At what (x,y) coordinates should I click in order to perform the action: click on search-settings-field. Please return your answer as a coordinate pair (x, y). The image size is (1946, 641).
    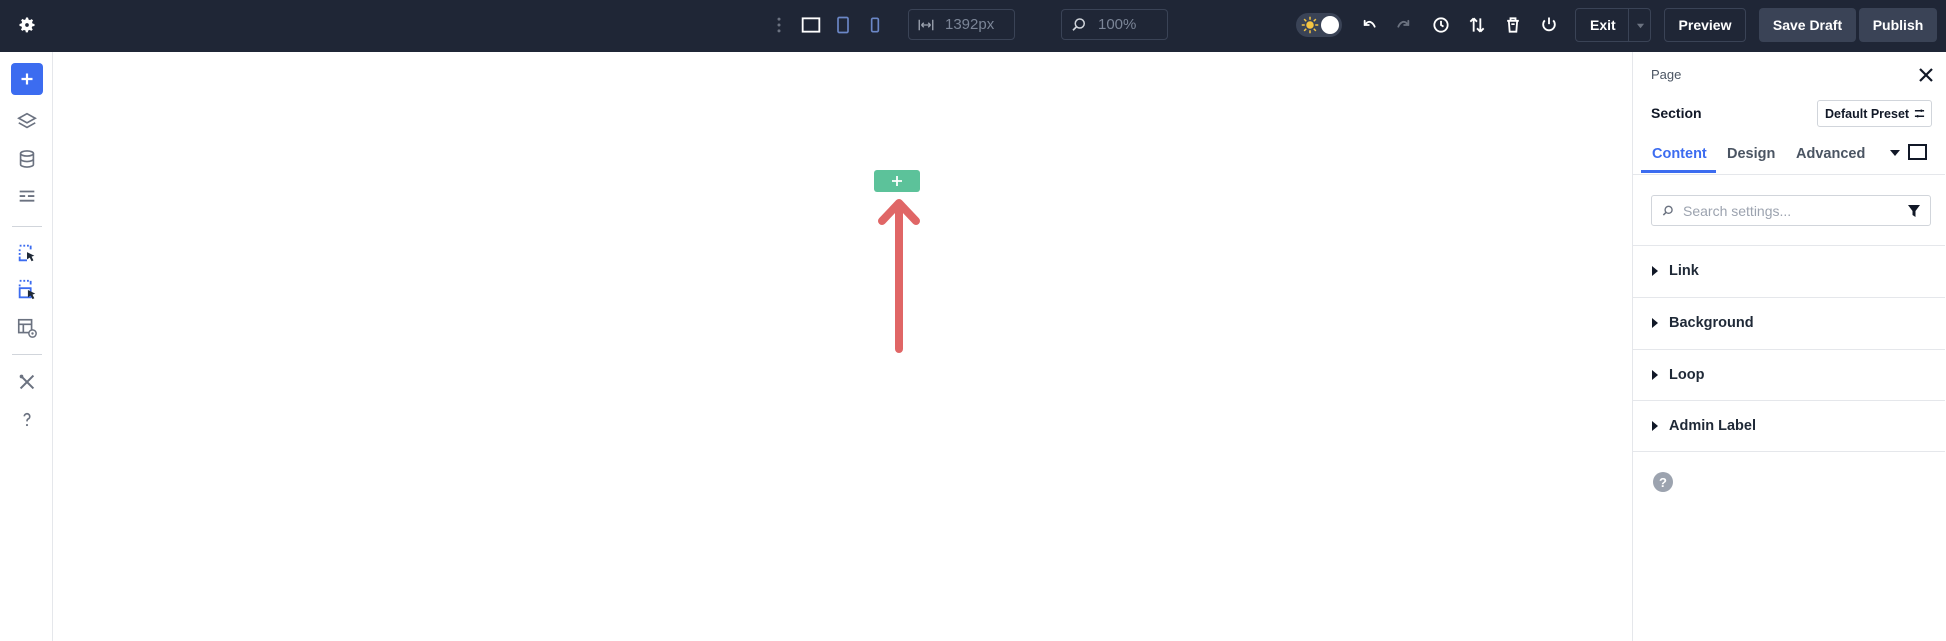
    Looking at the image, I should click on (1791, 210).